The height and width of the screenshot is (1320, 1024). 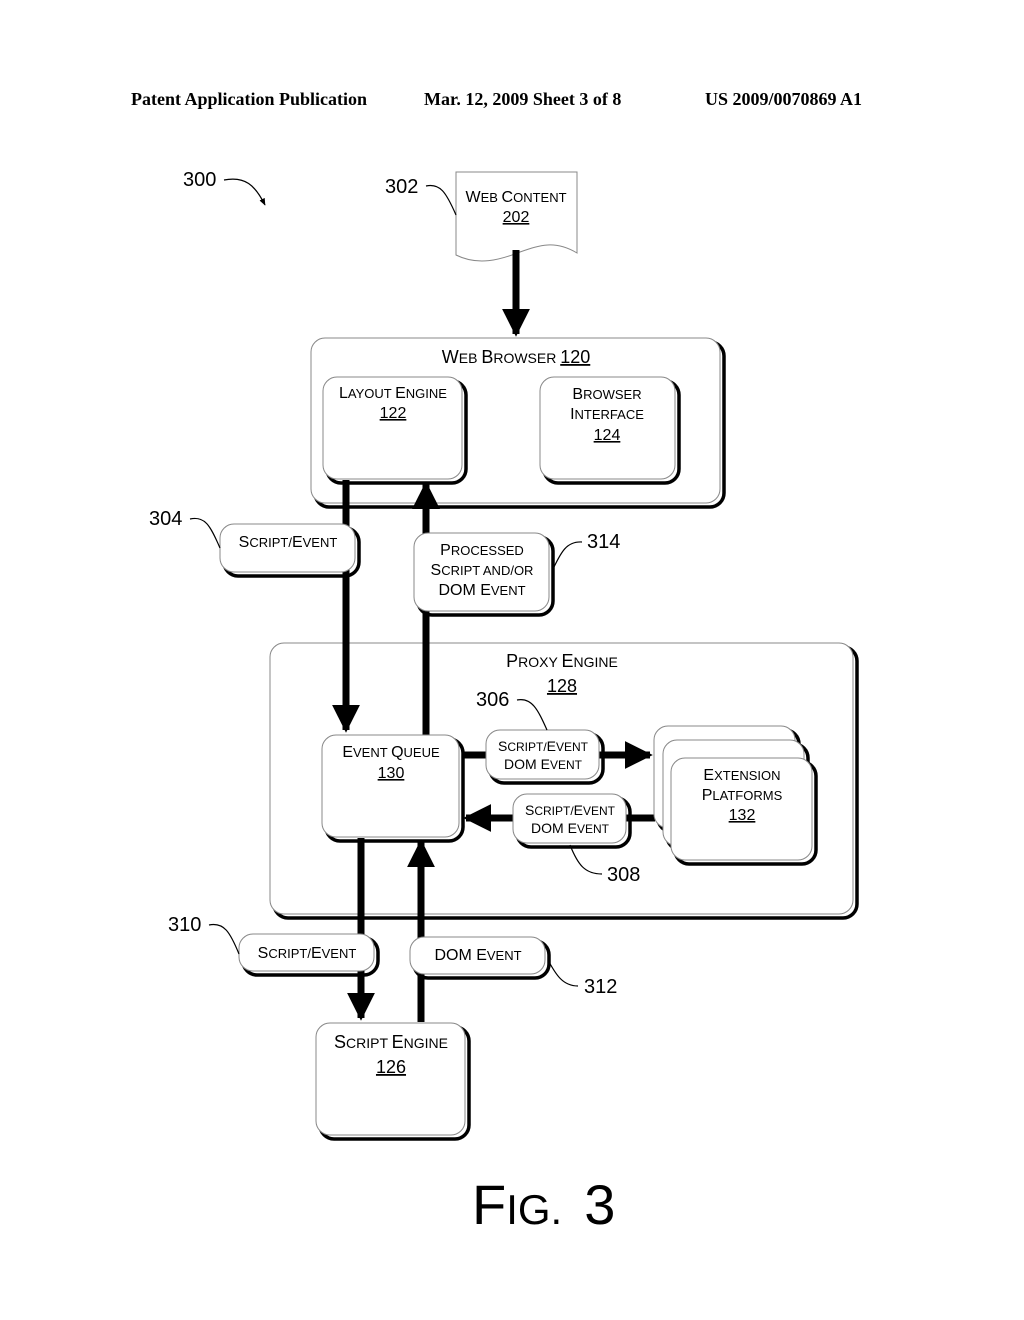 What do you see at coordinates (393, 413) in the screenshot?
I see `layout-engine-number: 122` at bounding box center [393, 413].